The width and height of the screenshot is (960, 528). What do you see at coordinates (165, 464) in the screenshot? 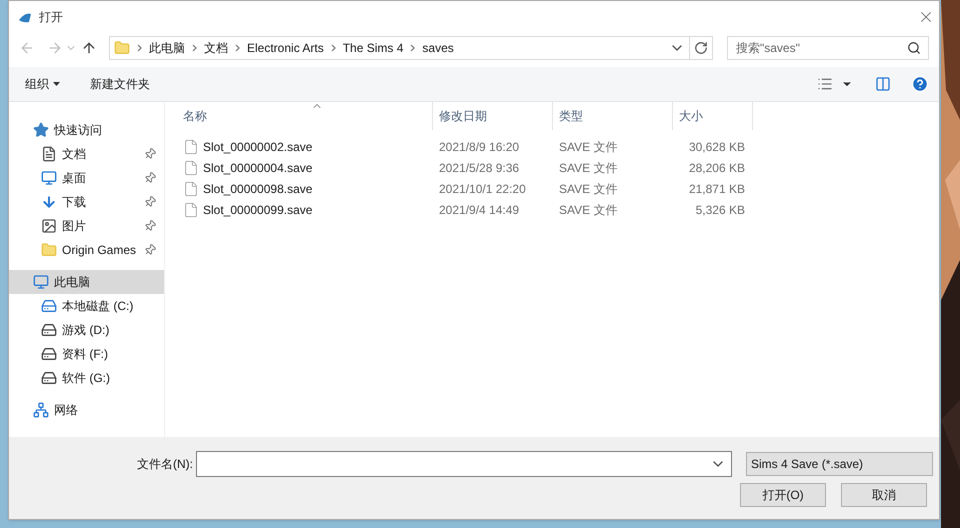
I see `file-name-label: 文件名(N):` at bounding box center [165, 464].